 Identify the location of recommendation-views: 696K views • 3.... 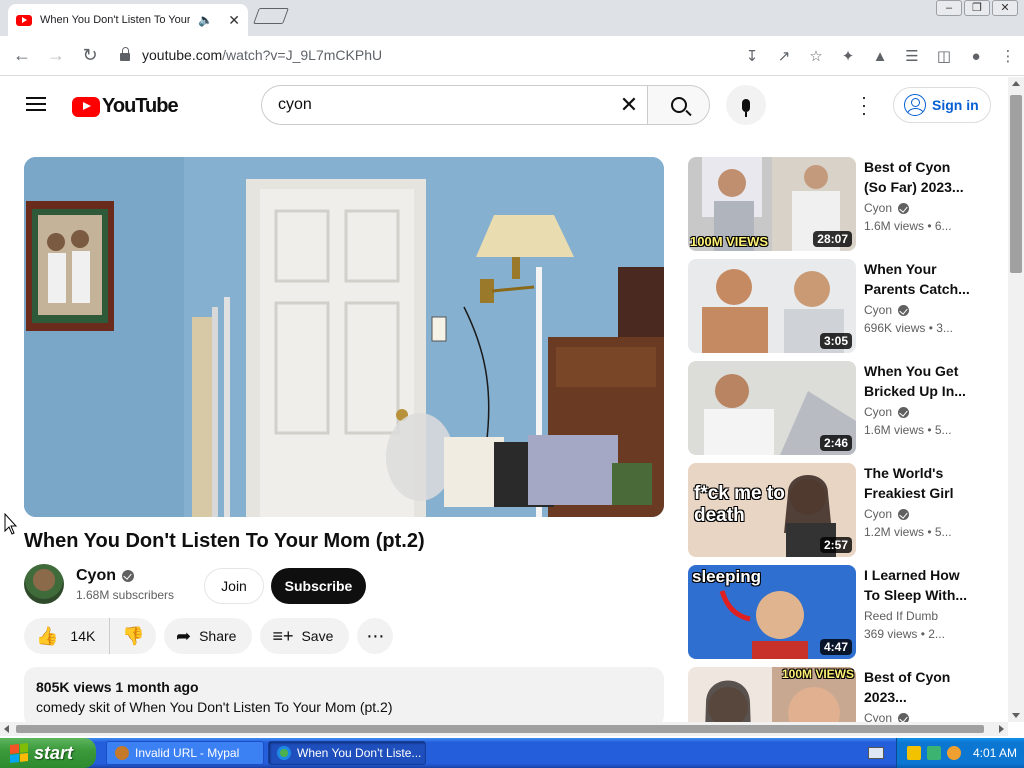
(908, 328).